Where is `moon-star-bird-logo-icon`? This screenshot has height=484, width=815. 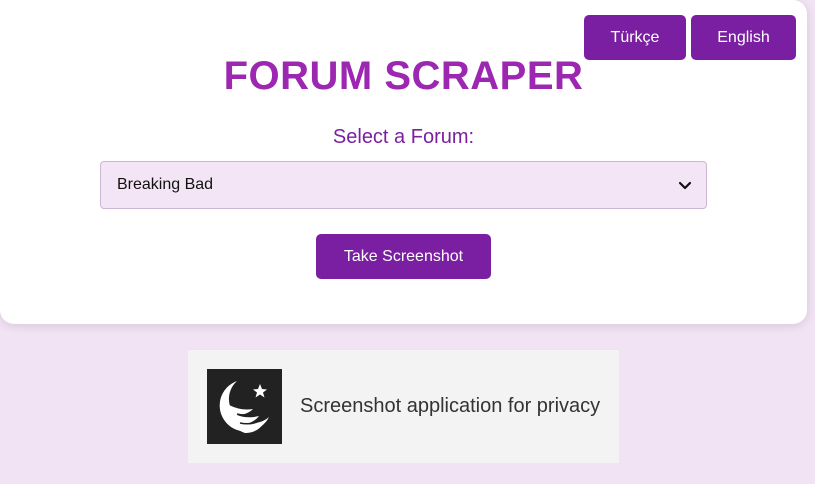
moon-star-bird-logo-icon is located at coordinates (244, 406).